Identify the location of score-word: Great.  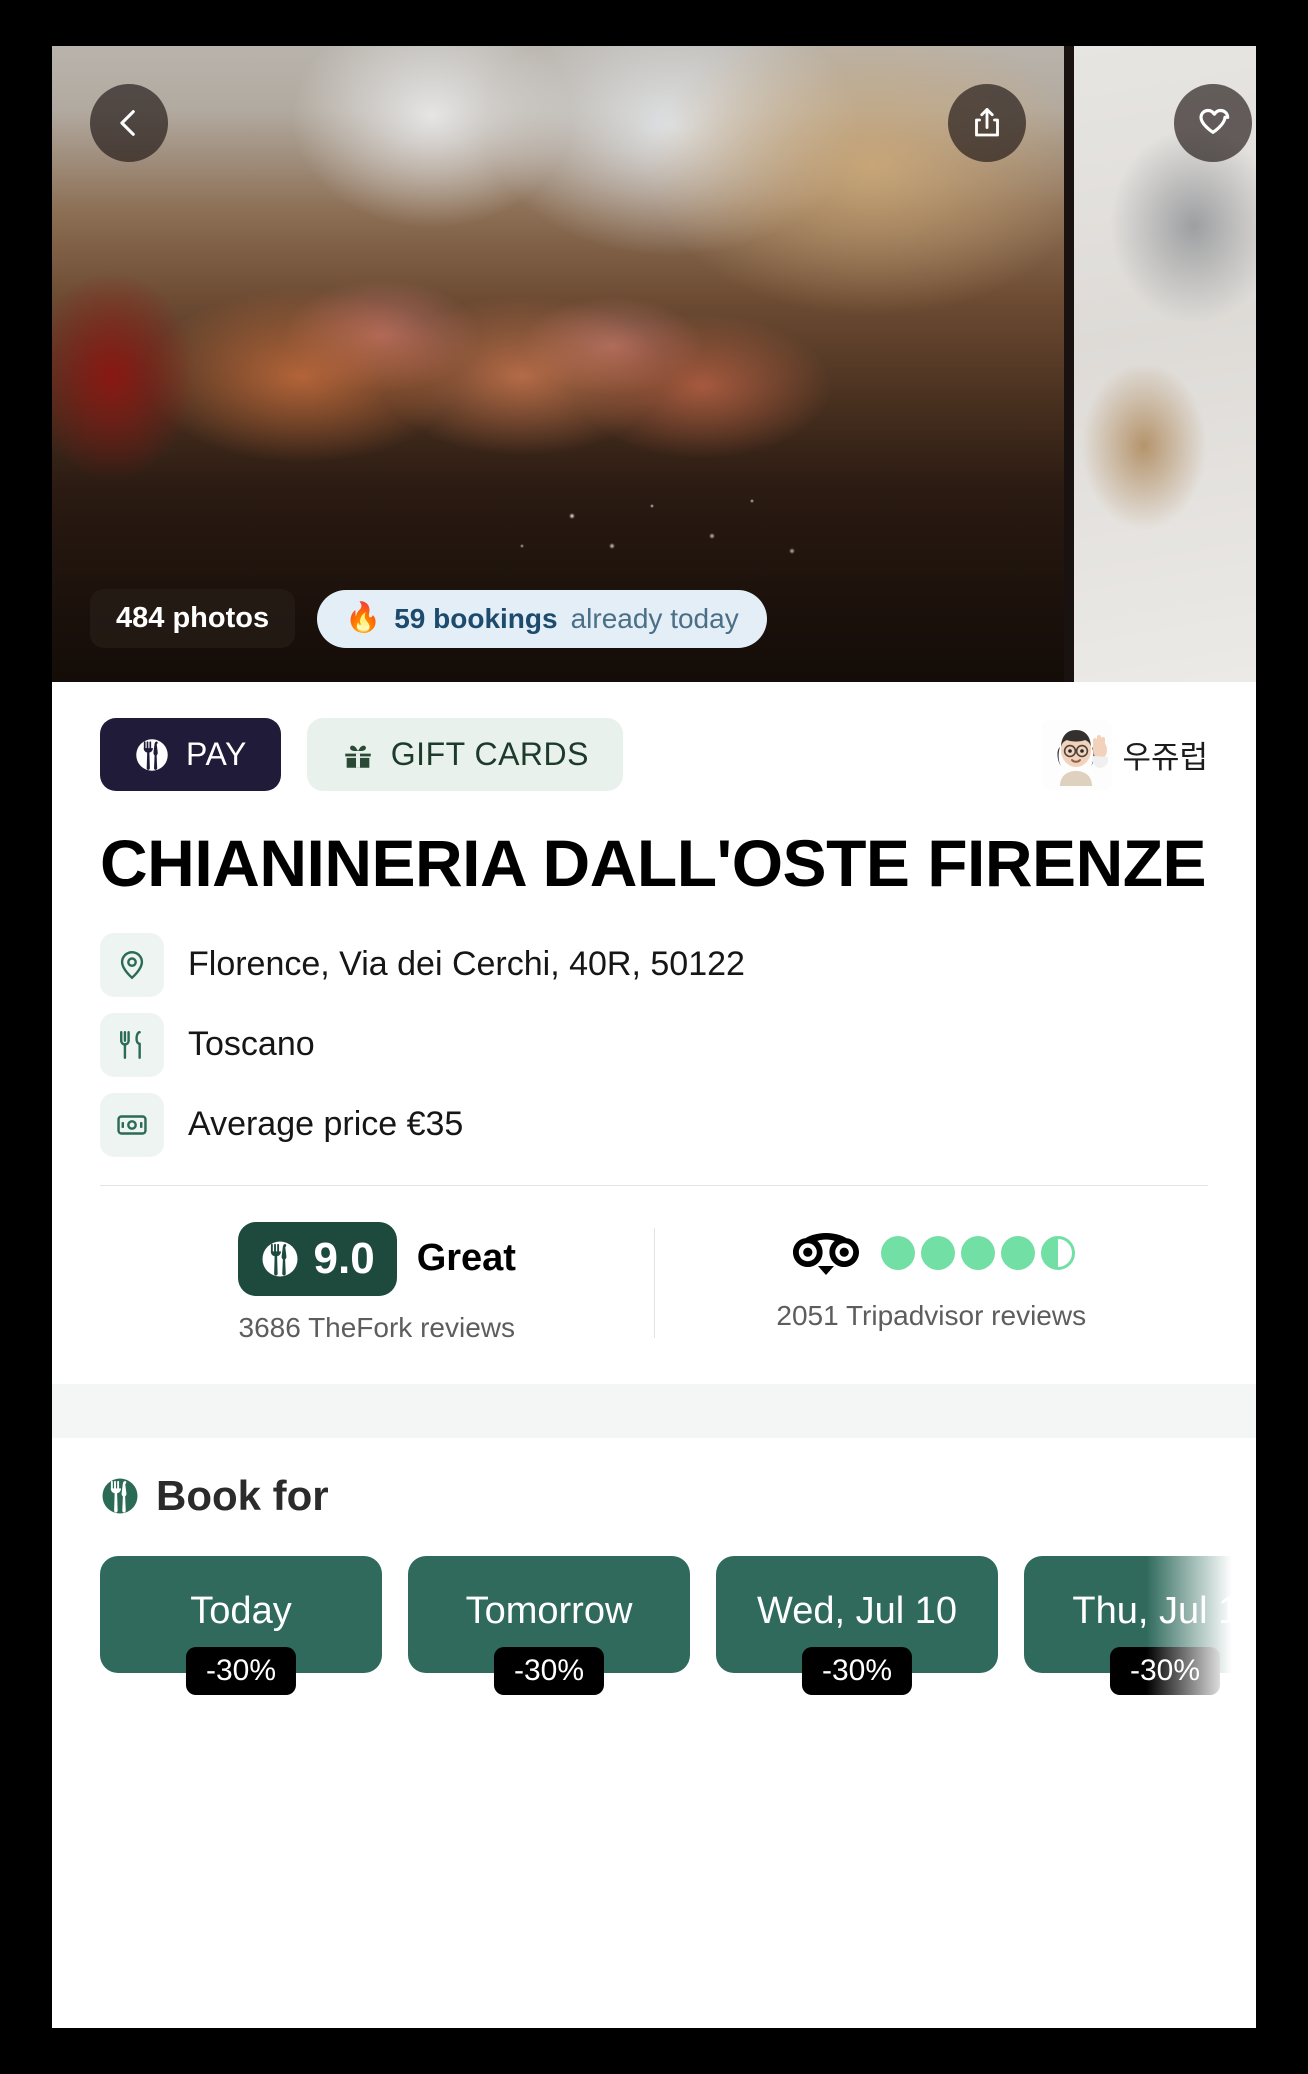
(466, 1258).